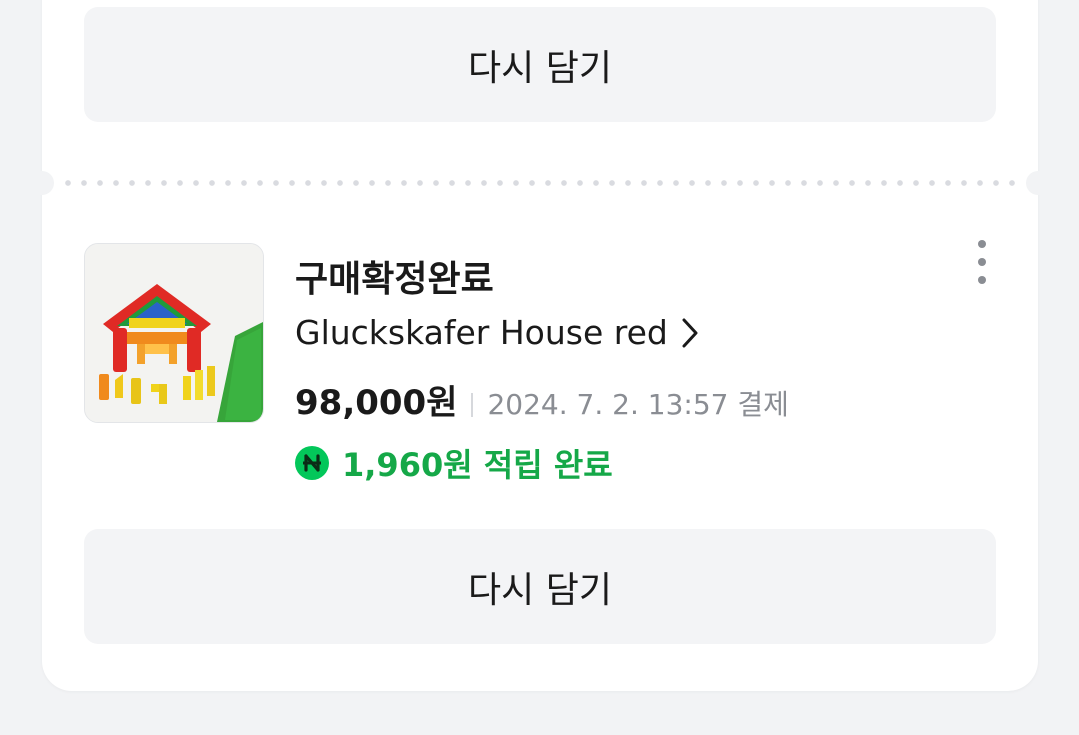 Image resolution: width=1079 pixels, height=735 pixels. What do you see at coordinates (690, 332) in the screenshot?
I see `chevron-right-icon` at bounding box center [690, 332].